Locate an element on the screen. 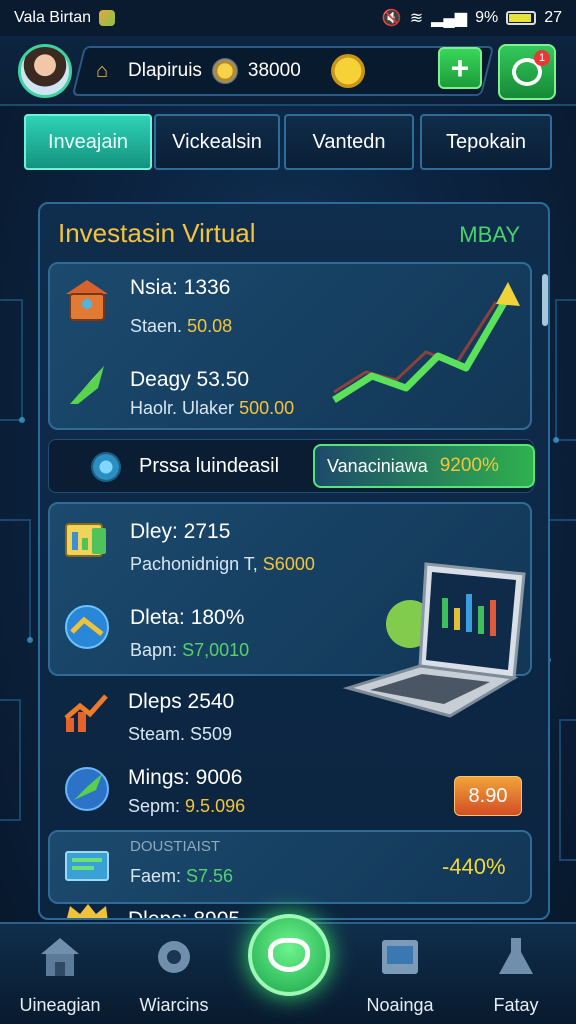 This screenshot has height=1024, width=576. gem-icon is located at coordinates (106, 467).